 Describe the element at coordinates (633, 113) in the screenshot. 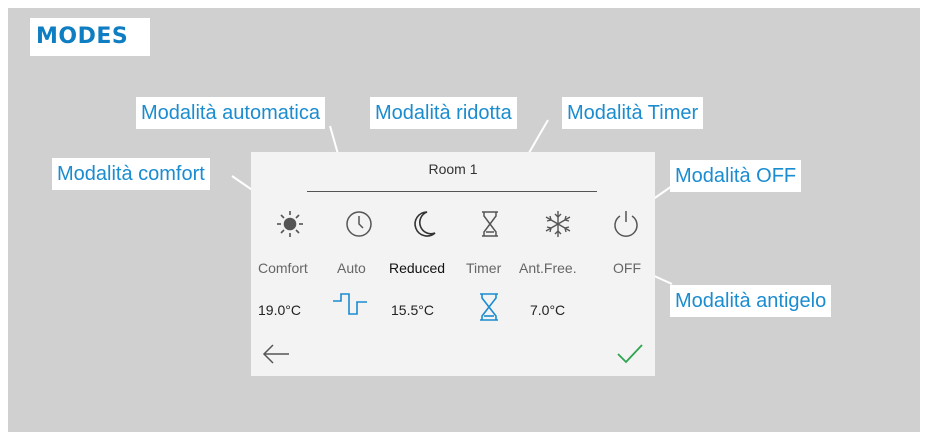

I see `callout-timer: Modalità Timer` at that location.